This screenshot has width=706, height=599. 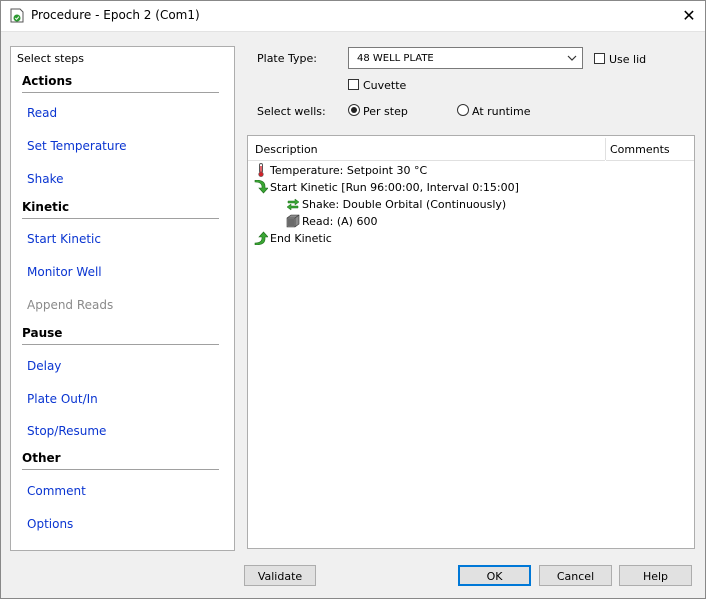 I want to click on comments-column-header: Comments, so click(x=650, y=148).